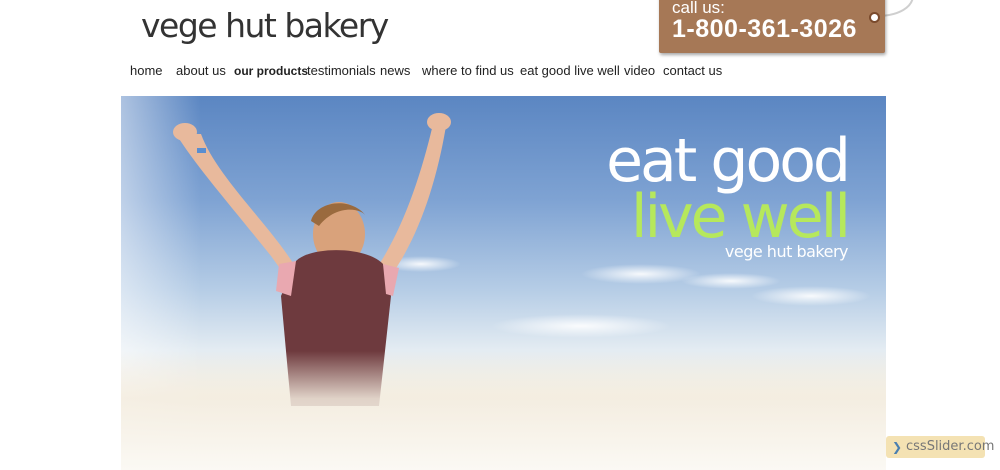 The height and width of the screenshot is (470, 1000). I want to click on phone-number: 1-800-361-3026, so click(764, 29).